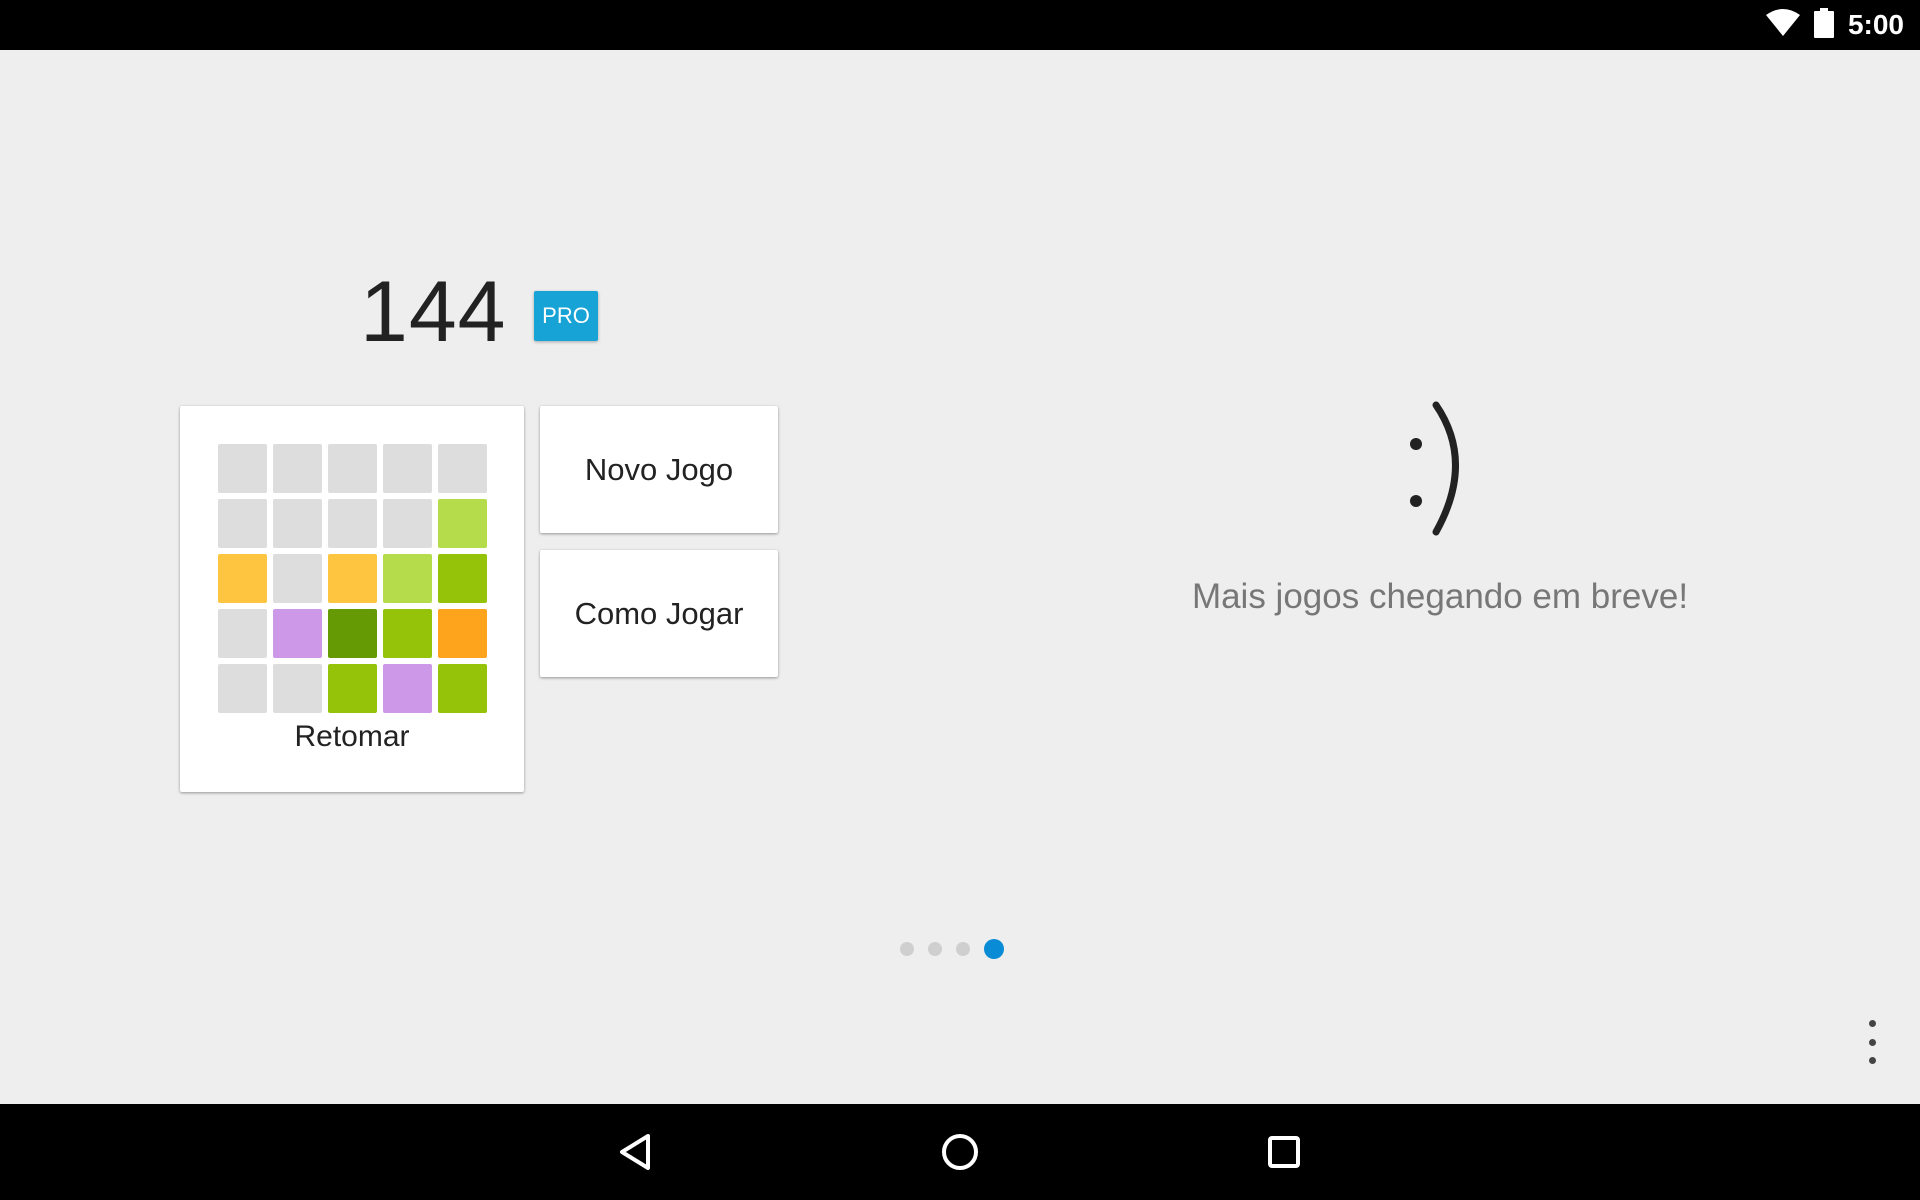 Image resolution: width=1920 pixels, height=1200 pixels. I want to click on game-preview-grid, so click(352, 578).